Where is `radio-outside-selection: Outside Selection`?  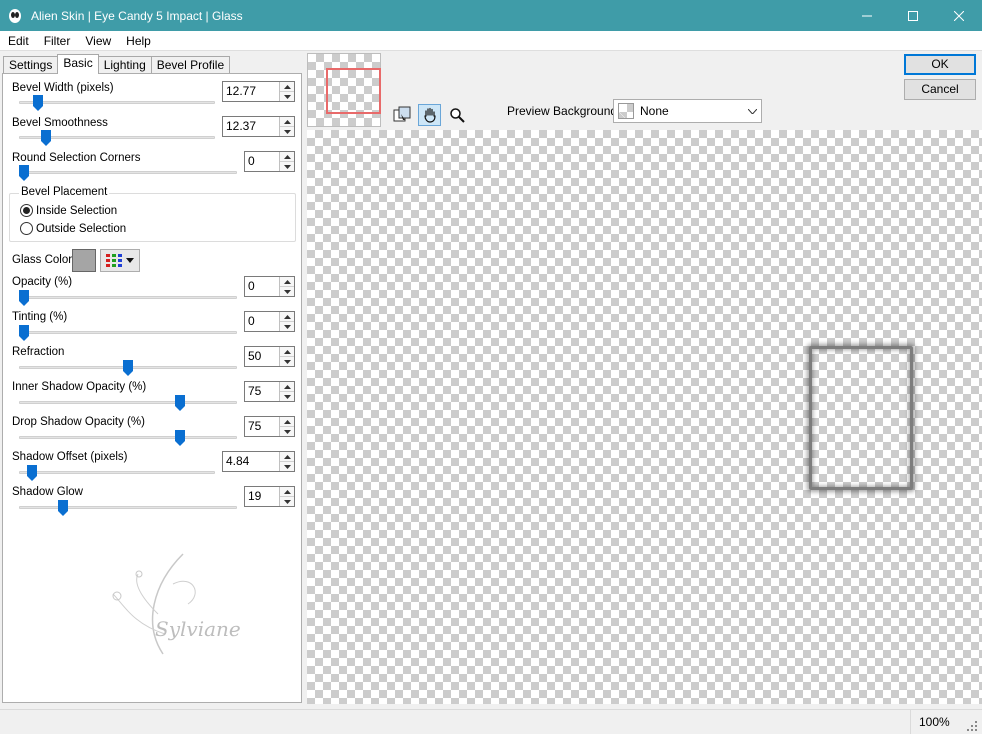 radio-outside-selection: Outside Selection is located at coordinates (73, 228).